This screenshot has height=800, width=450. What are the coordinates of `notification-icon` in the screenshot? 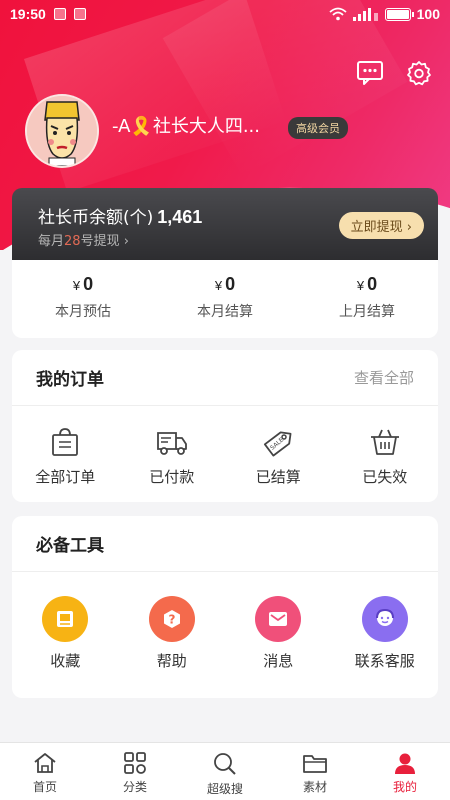 It's located at (59, 14).